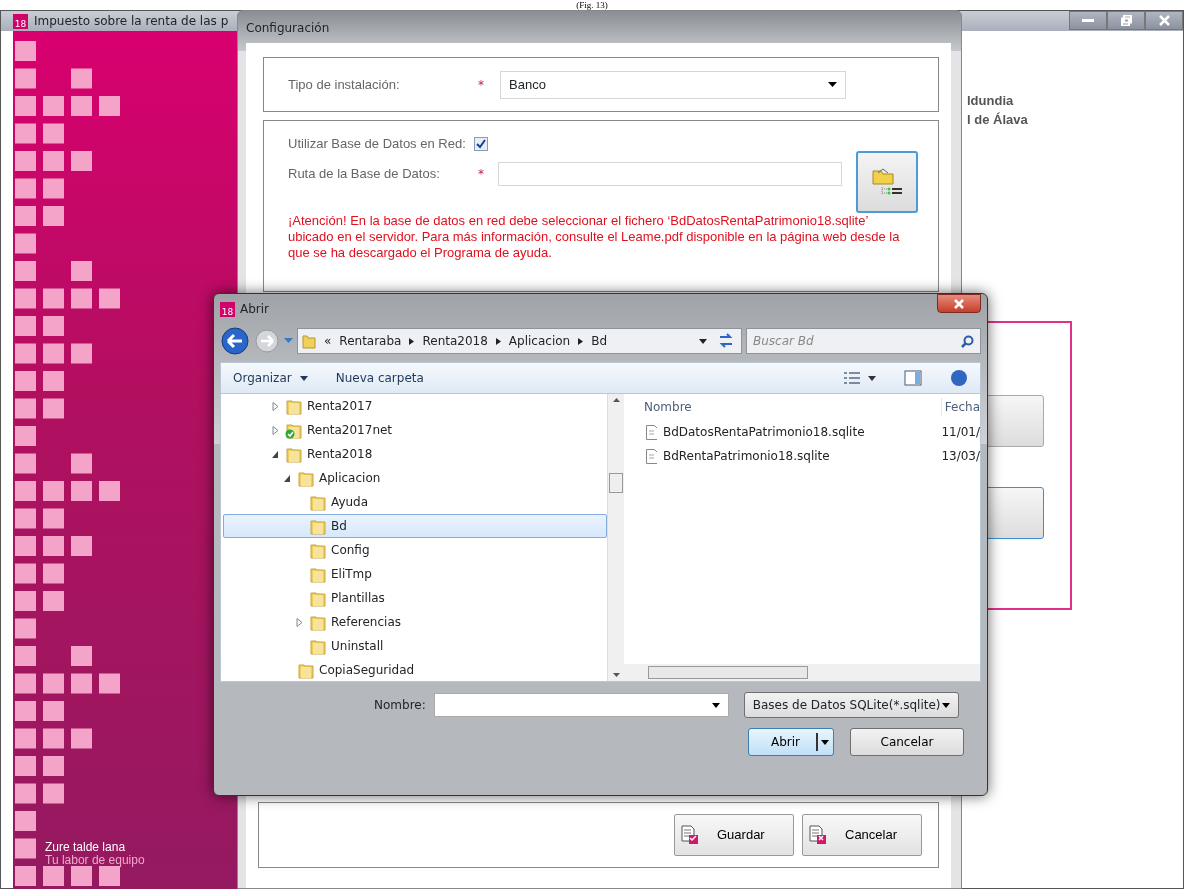 Image resolution: width=1184 pixels, height=889 pixels. What do you see at coordinates (616, 400) in the screenshot?
I see `scroll-up-icon` at bounding box center [616, 400].